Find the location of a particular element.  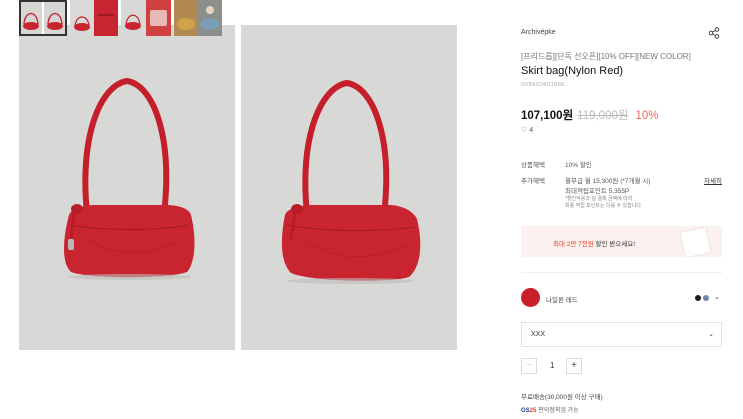

share-icon is located at coordinates (714, 33).